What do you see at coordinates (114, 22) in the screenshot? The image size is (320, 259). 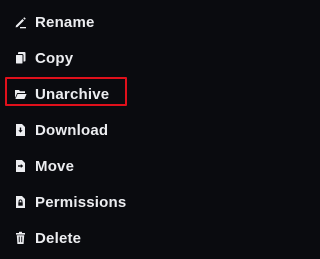 I see `menu-item-rename: Rename` at bounding box center [114, 22].